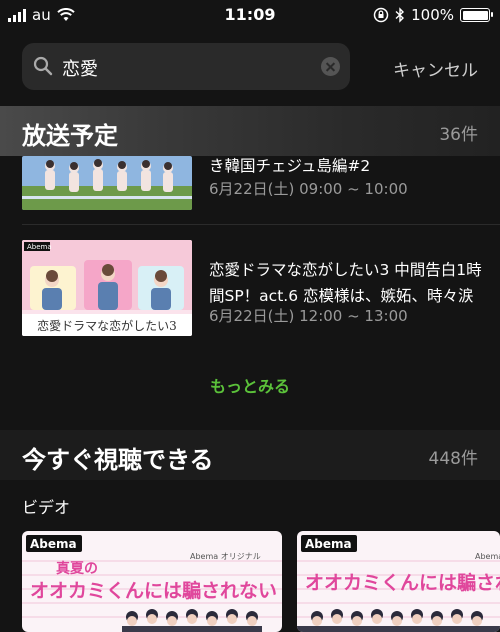 This screenshot has width=500, height=632. I want to click on program-title: き韓国チェジュ島編#2, so click(290, 166).